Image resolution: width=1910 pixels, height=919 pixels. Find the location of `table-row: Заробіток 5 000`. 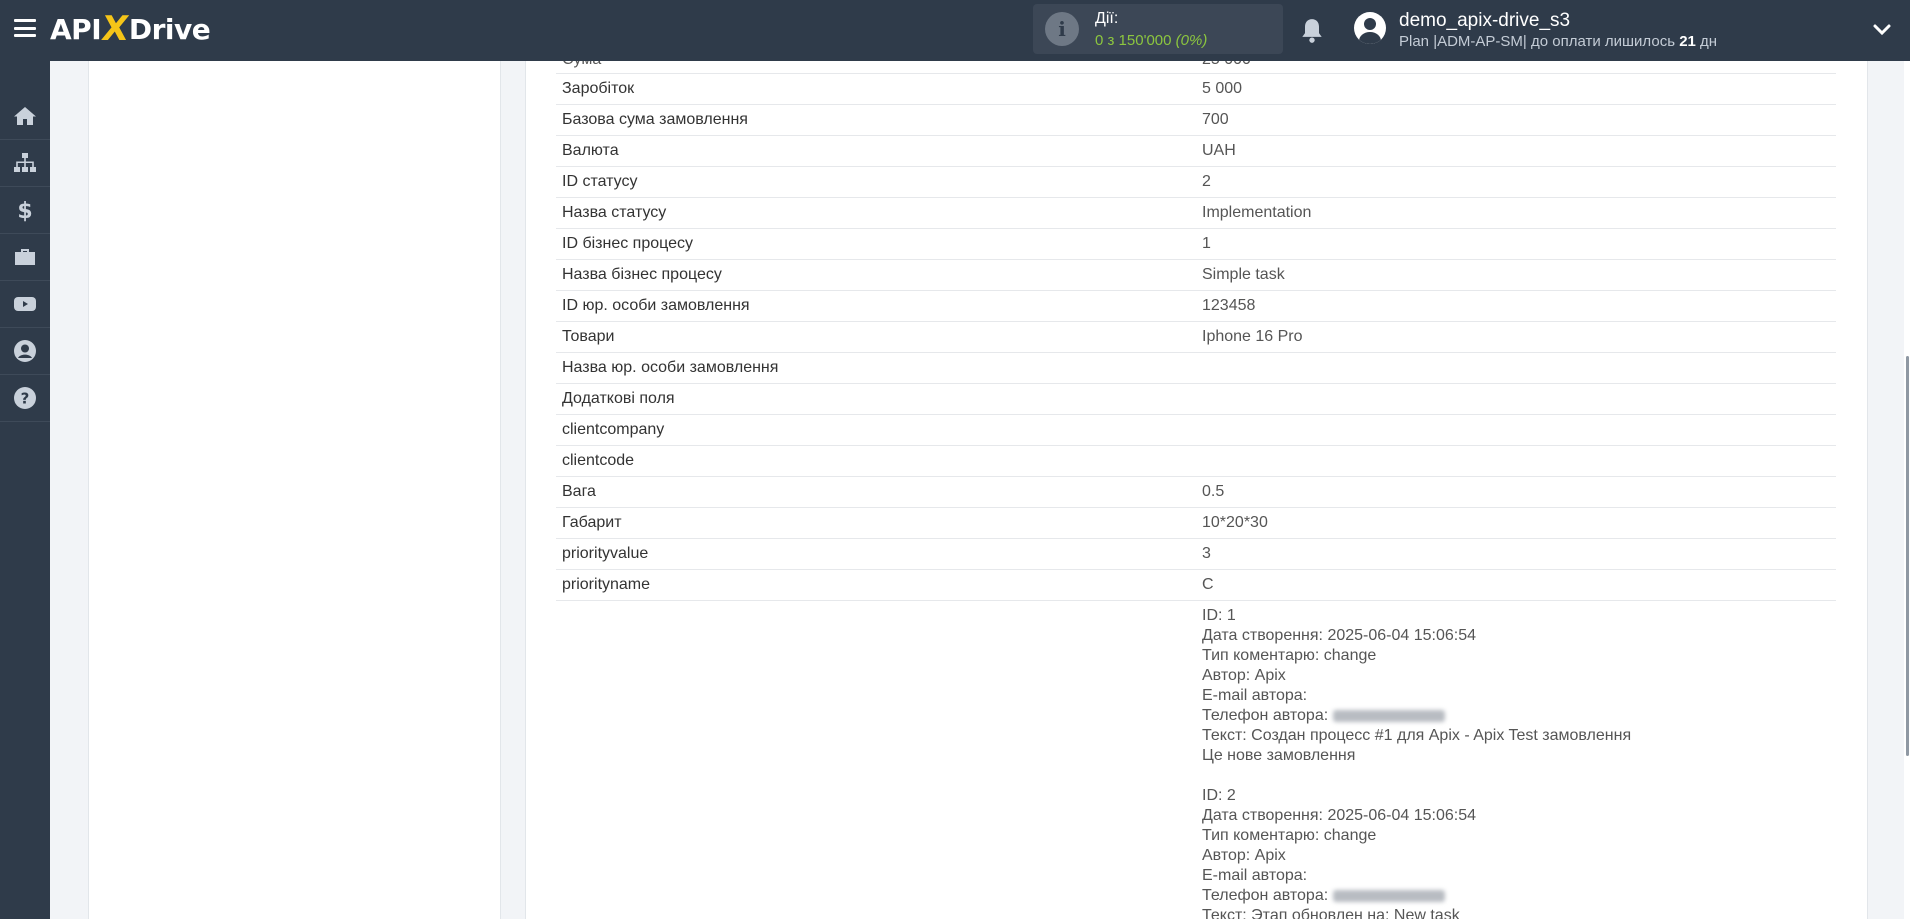

table-row: Заробіток 5 000 is located at coordinates (1196, 89).